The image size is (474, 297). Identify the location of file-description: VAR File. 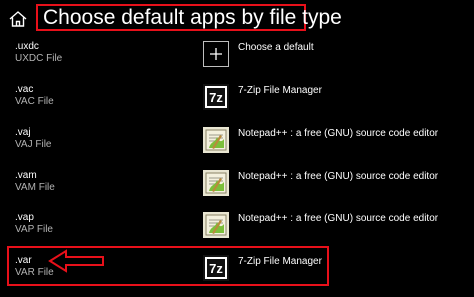
(34, 272).